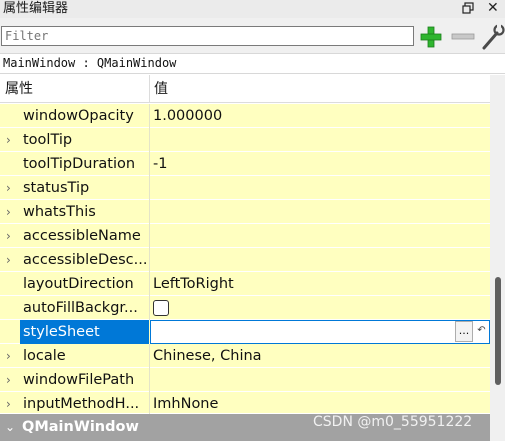  What do you see at coordinates (56, 188) in the screenshot?
I see `property-name: statusTip` at bounding box center [56, 188].